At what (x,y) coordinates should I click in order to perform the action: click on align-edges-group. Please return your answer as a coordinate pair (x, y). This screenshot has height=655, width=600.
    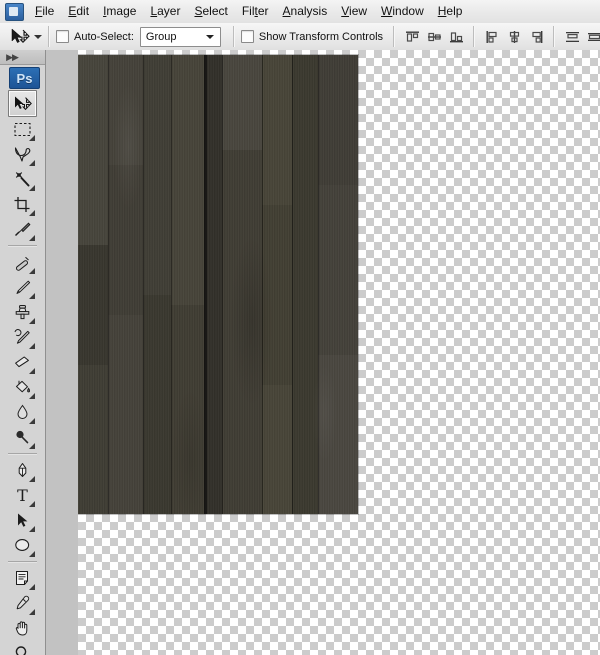
    Looking at the image, I should click on (434, 37).